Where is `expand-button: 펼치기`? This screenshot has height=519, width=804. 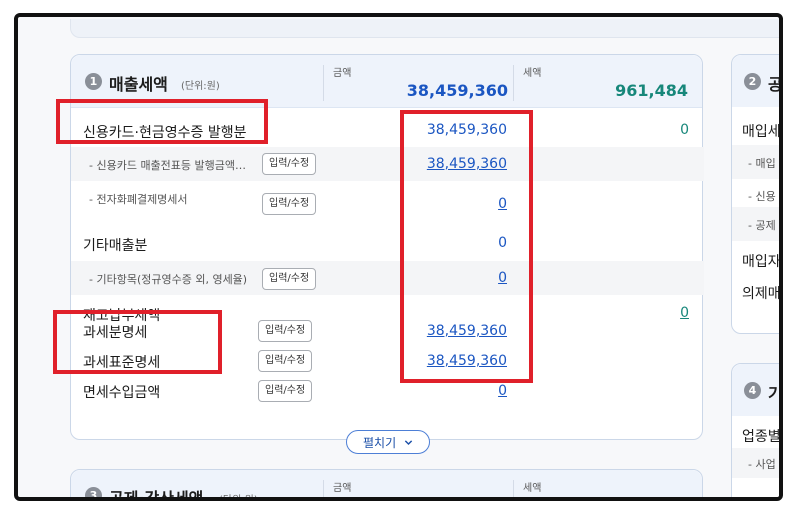 expand-button: 펼치기 is located at coordinates (388, 442).